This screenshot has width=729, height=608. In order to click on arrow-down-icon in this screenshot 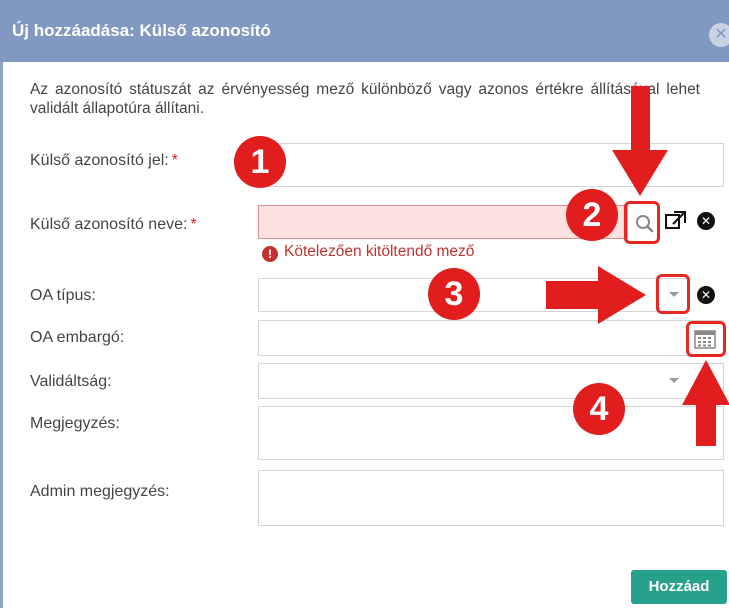, I will do `click(640, 141)`.